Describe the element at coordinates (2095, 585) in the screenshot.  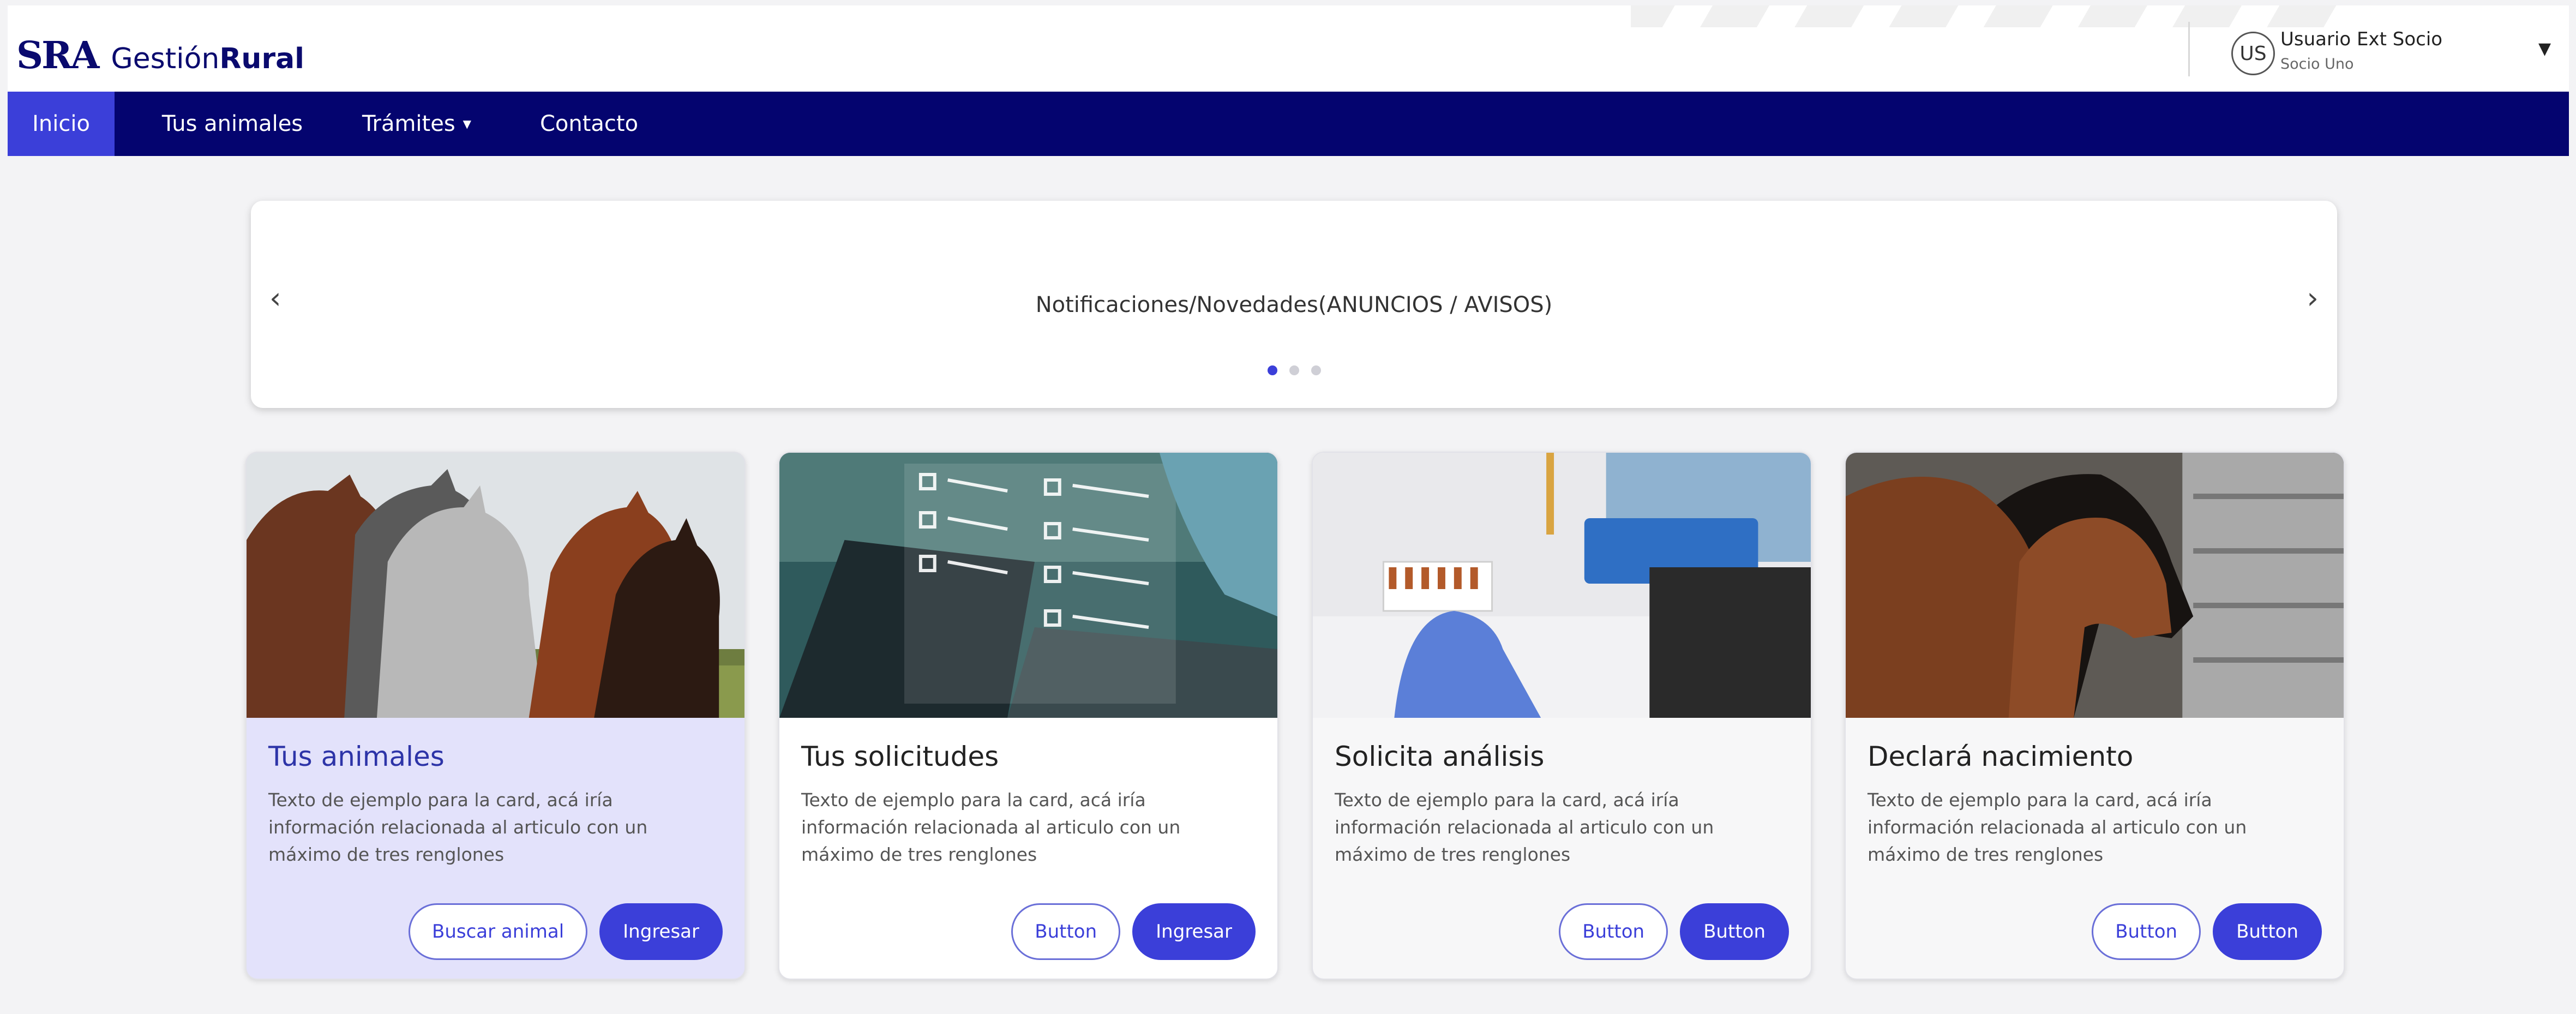
I see `cattle-photo` at that location.